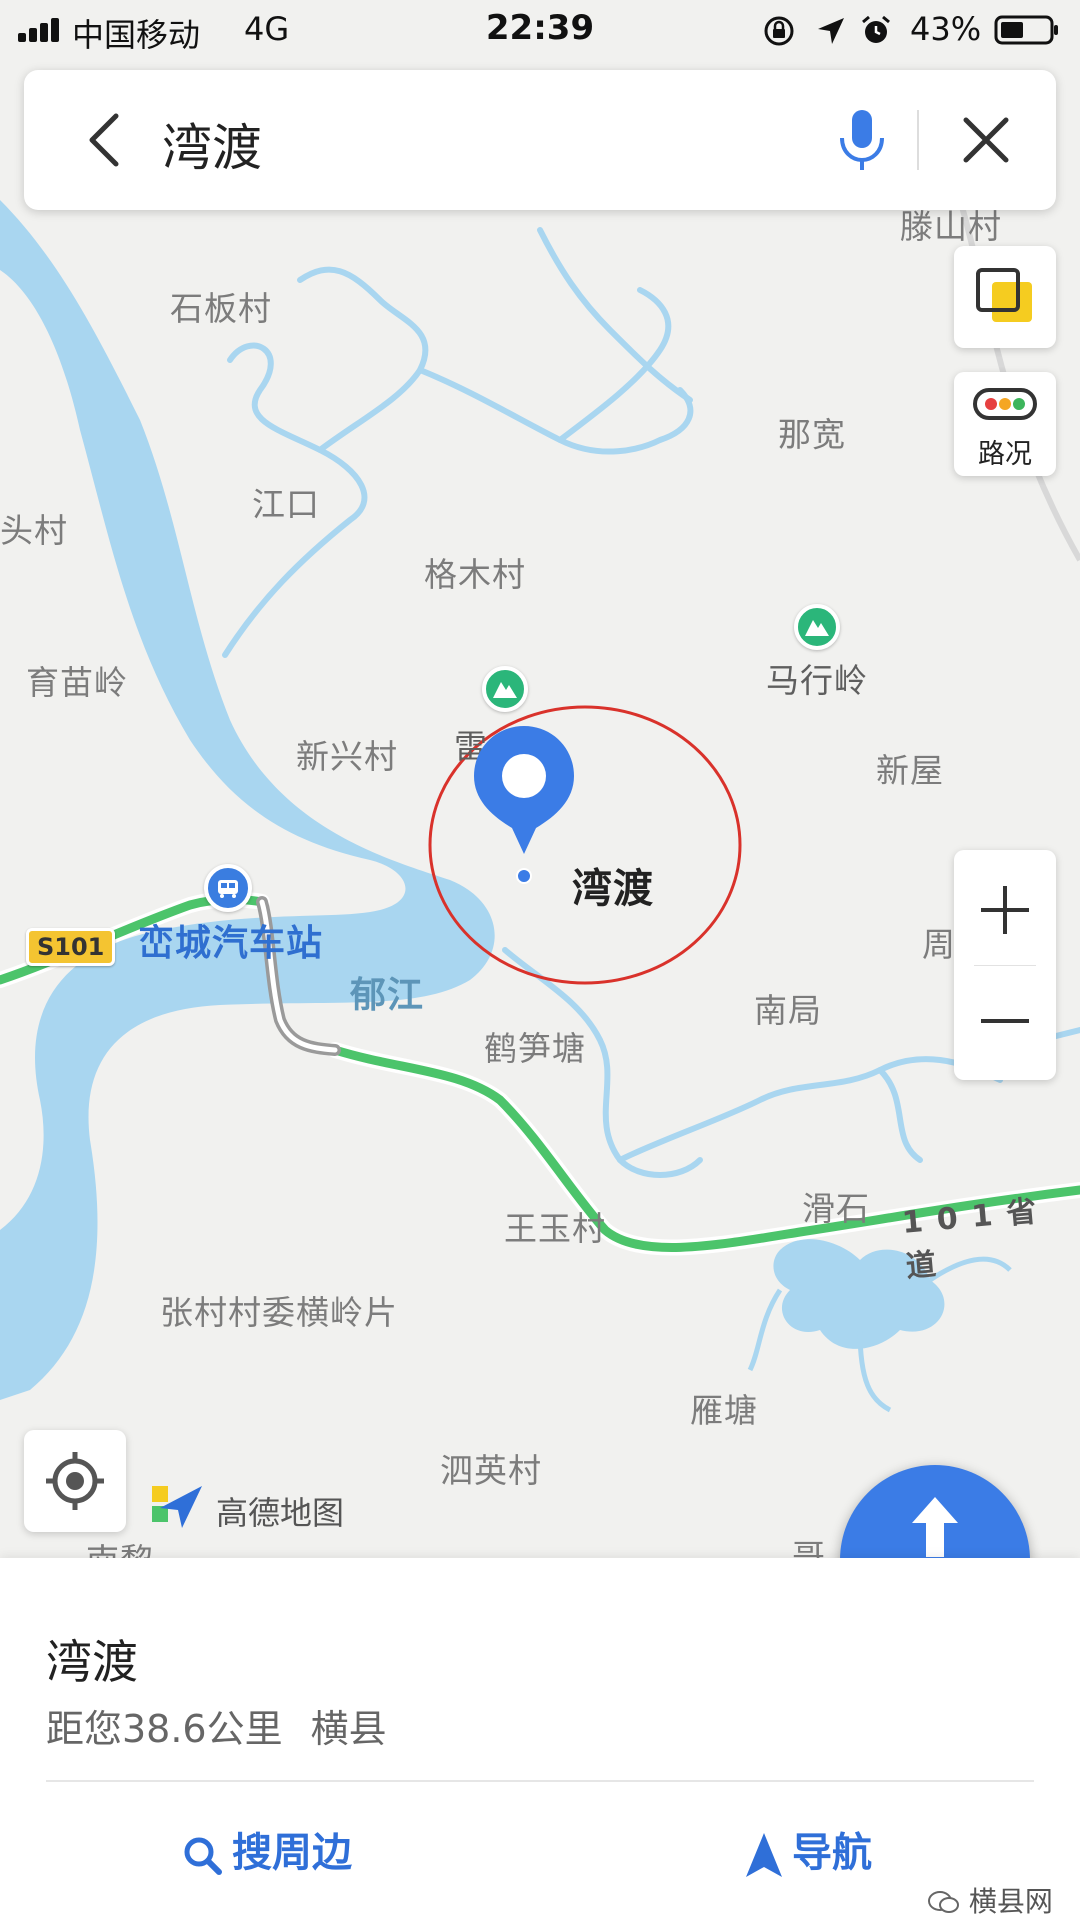  I want to click on place-label: 南局, so click(788, 1010).